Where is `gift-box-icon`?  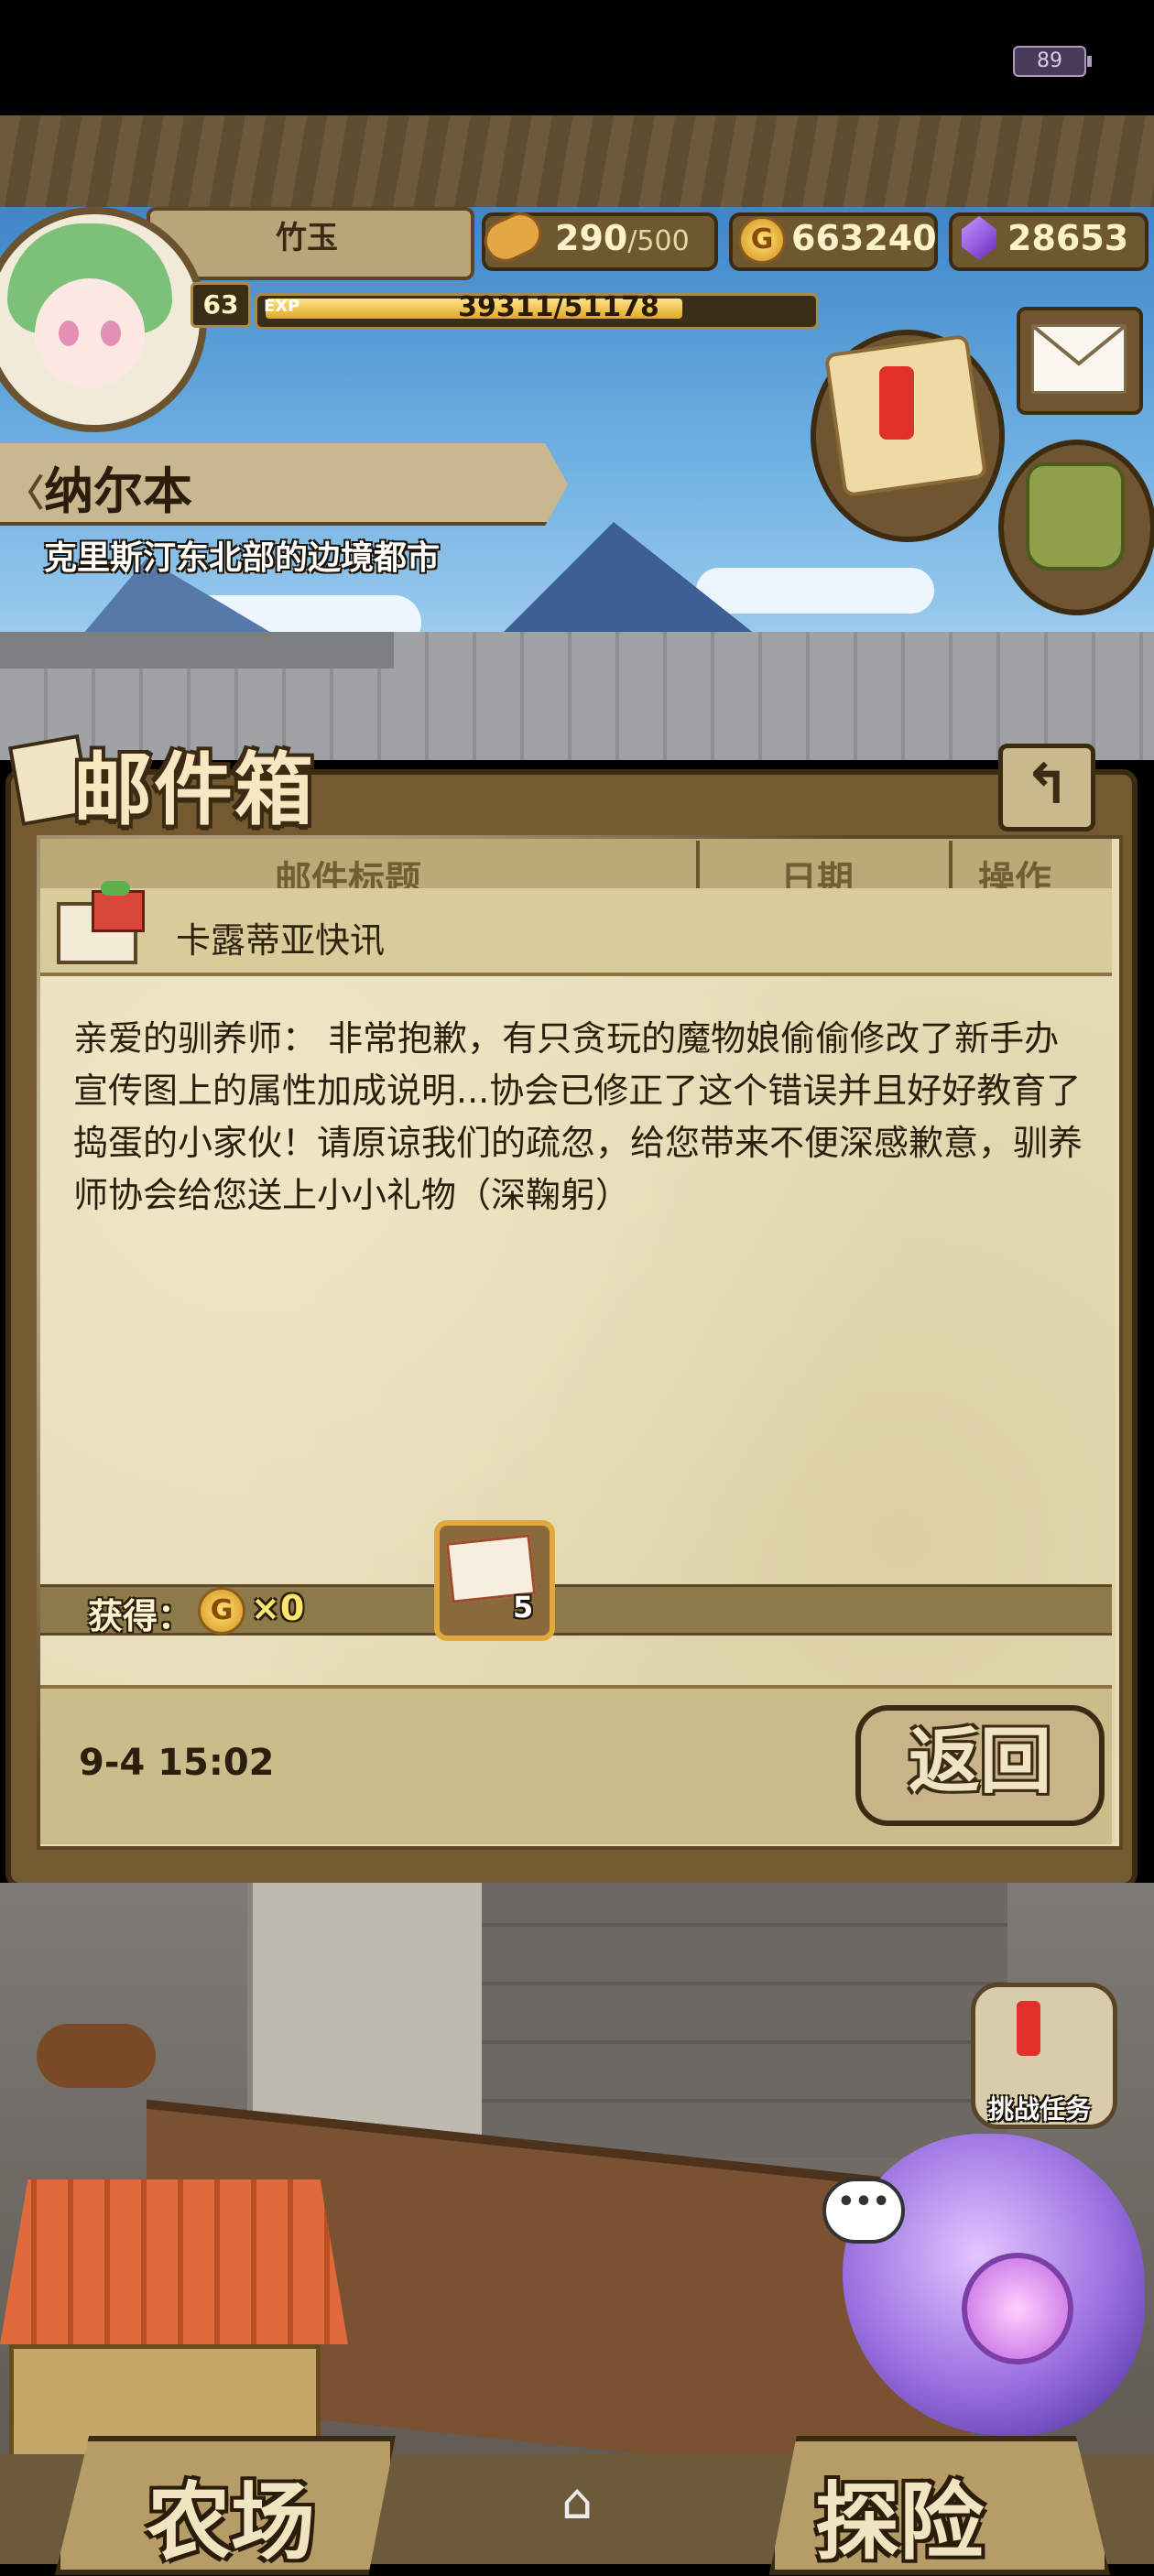 gift-box-icon is located at coordinates (118, 911).